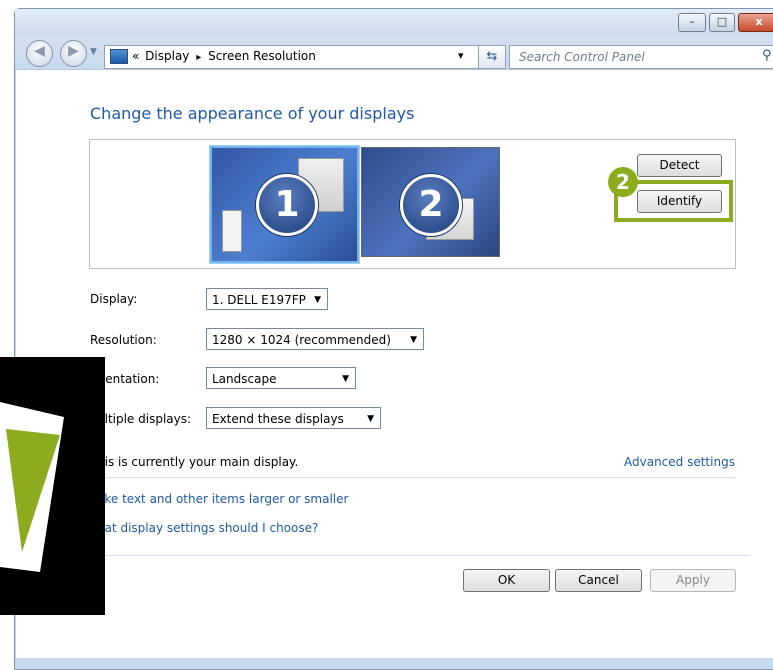 The height and width of the screenshot is (670, 773). I want to click on orientation-value: Landscape, so click(244, 379).